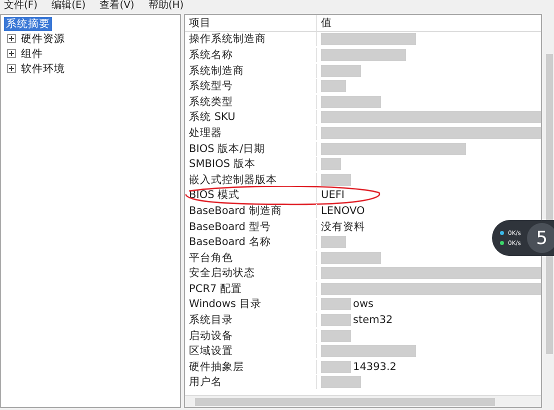  I want to click on menu-item: 编辑(E), so click(69, 6).